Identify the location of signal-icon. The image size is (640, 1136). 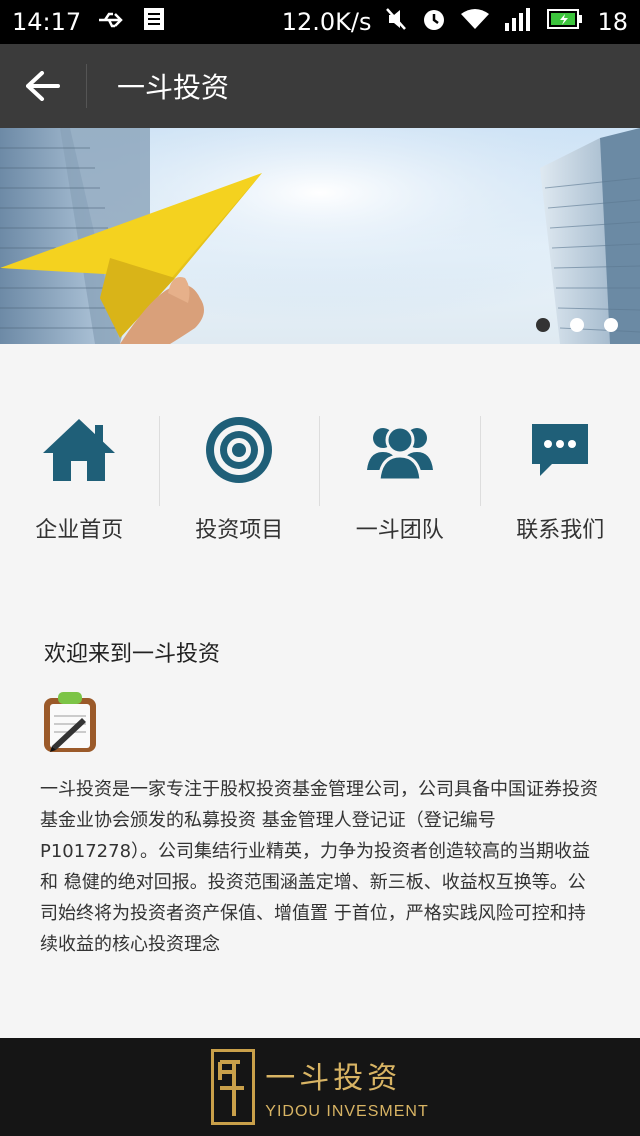
(518, 22).